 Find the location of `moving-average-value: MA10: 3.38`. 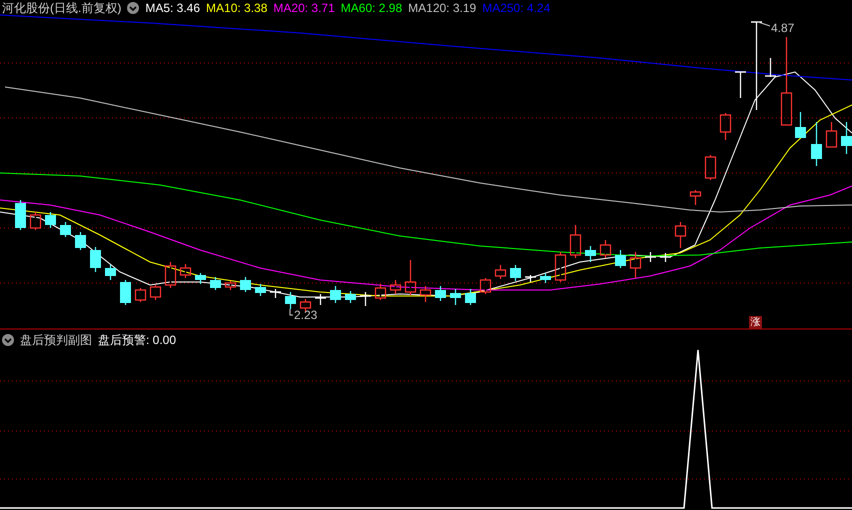

moving-average-value: MA10: 3.38 is located at coordinates (237, 8).